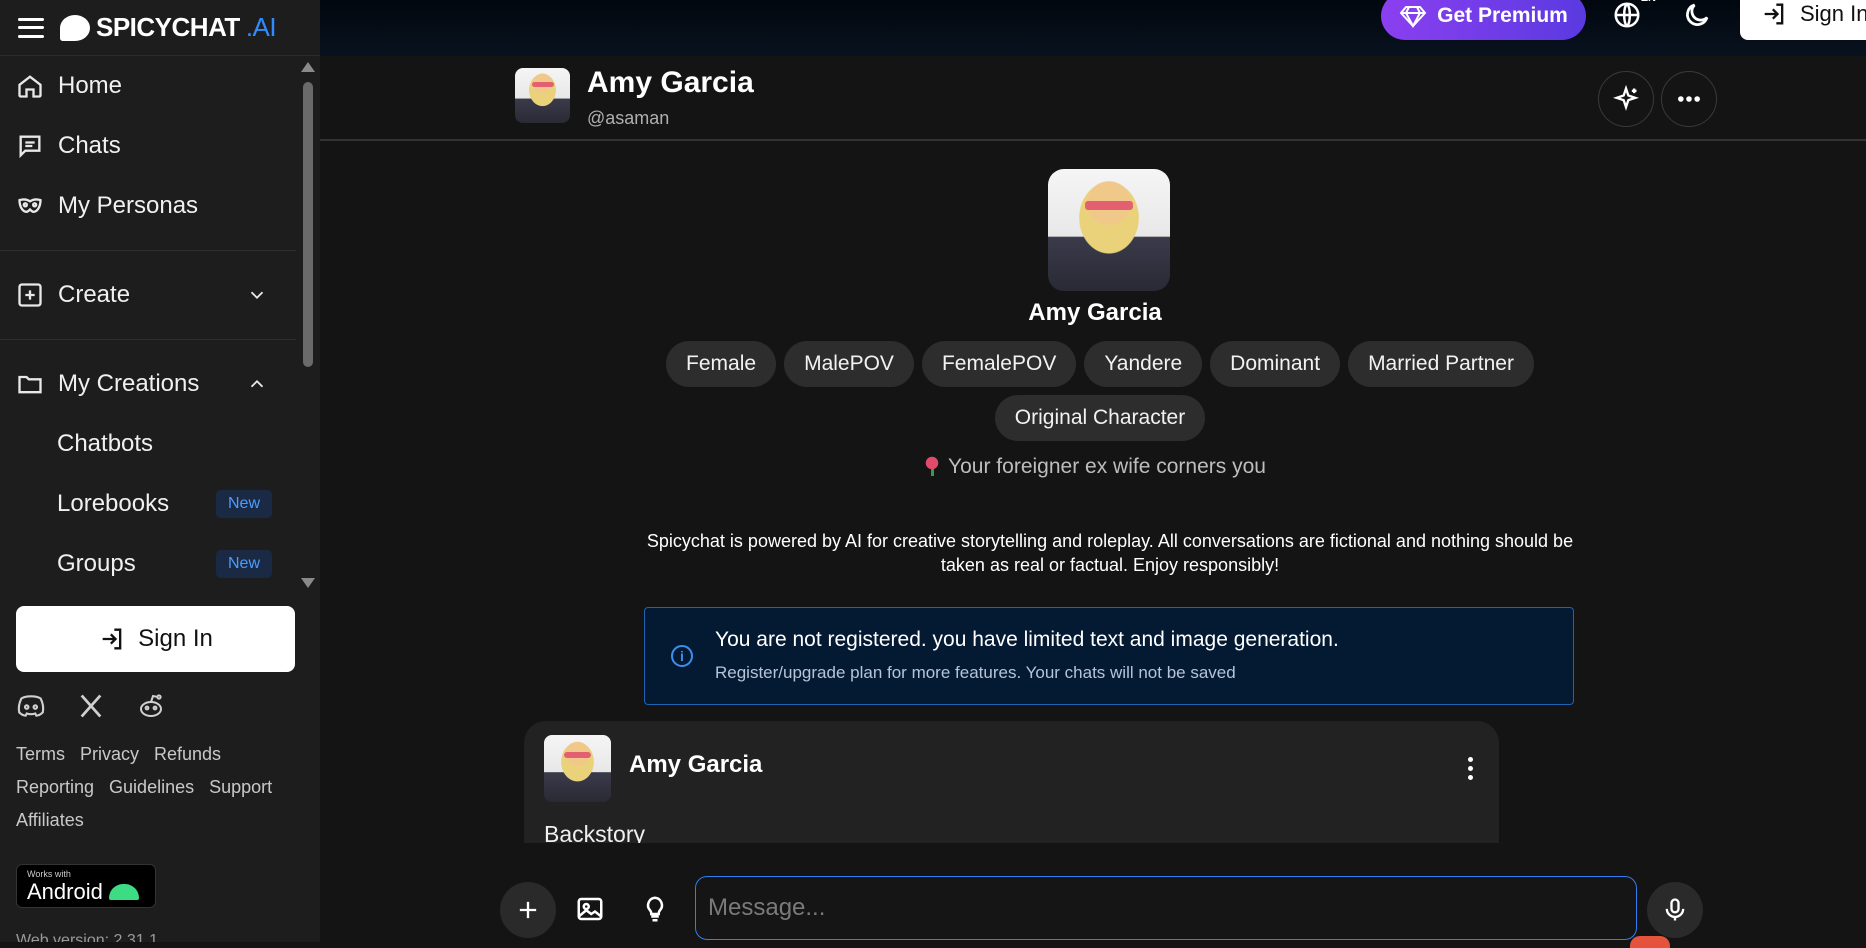 This screenshot has width=1866, height=948. Describe the element at coordinates (49, 874) in the screenshot. I see `android-badge-small-text: Works with` at that location.